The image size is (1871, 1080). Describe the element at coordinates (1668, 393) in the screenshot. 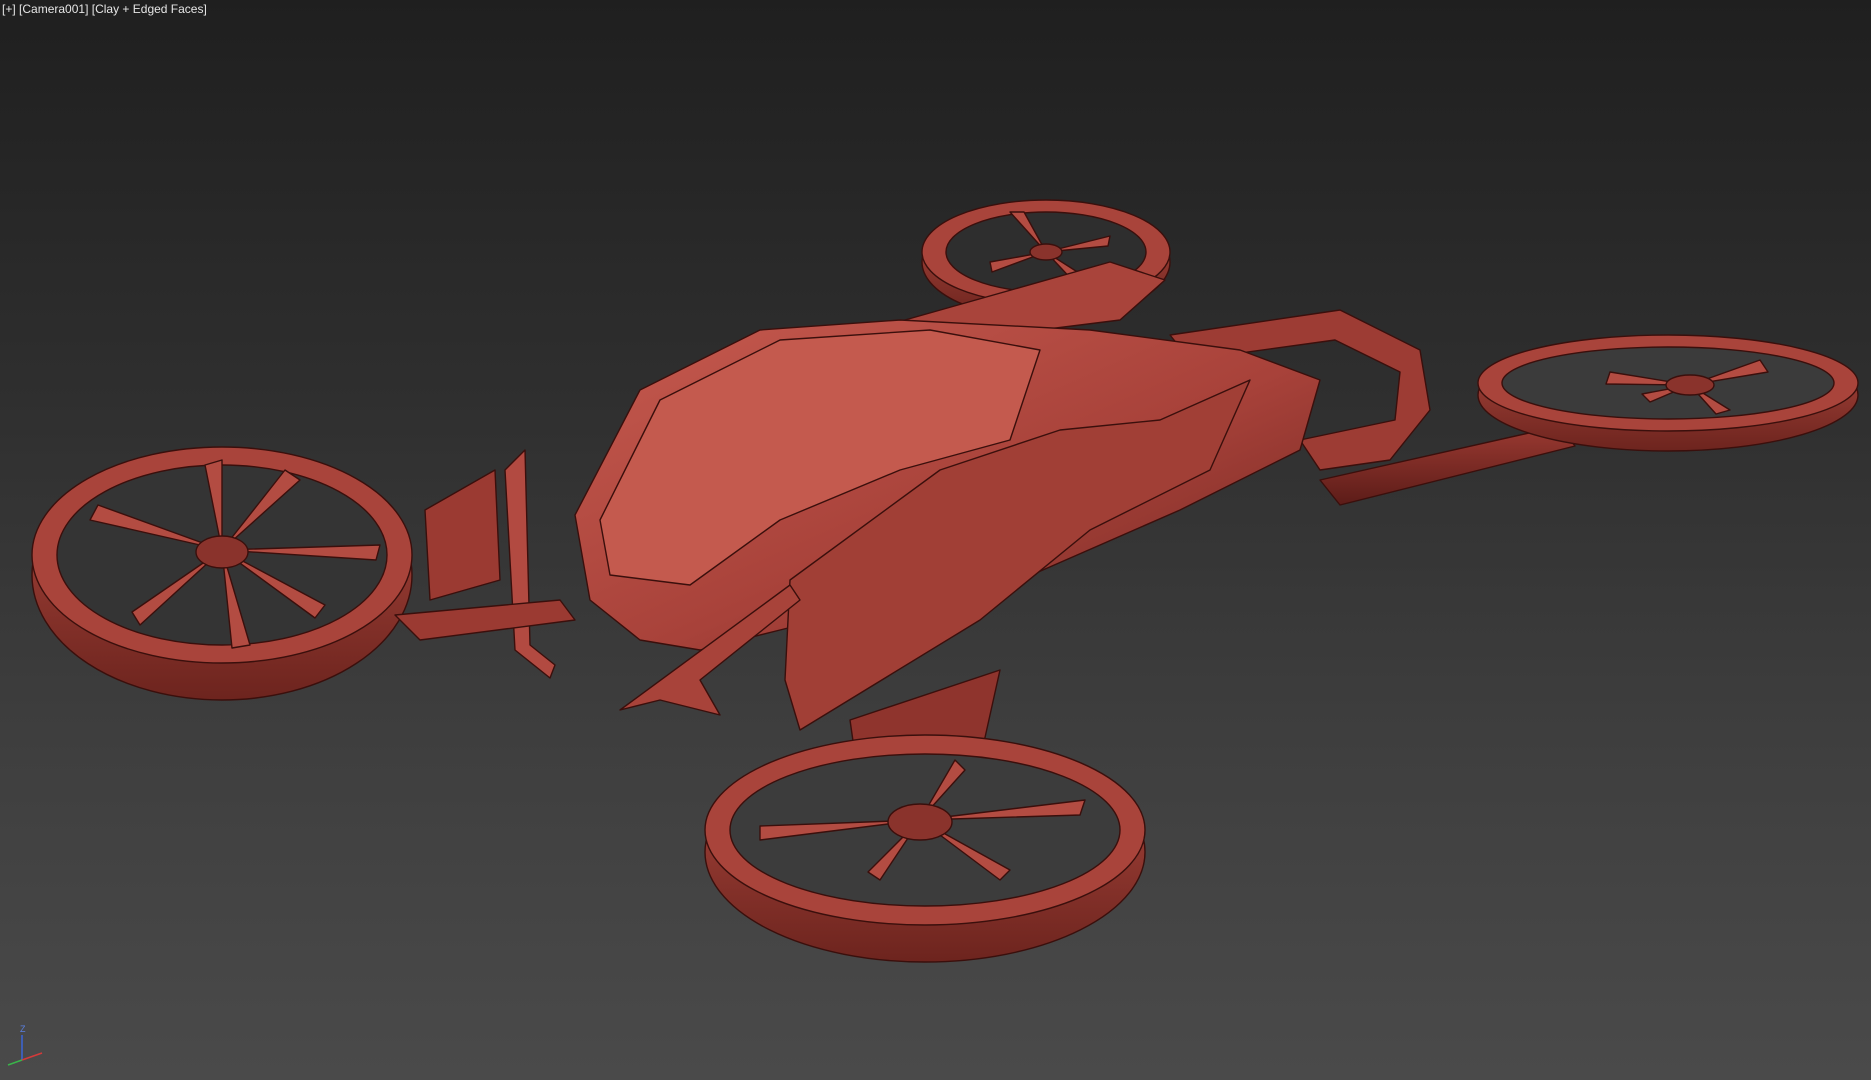

I see `rotor-right` at that location.